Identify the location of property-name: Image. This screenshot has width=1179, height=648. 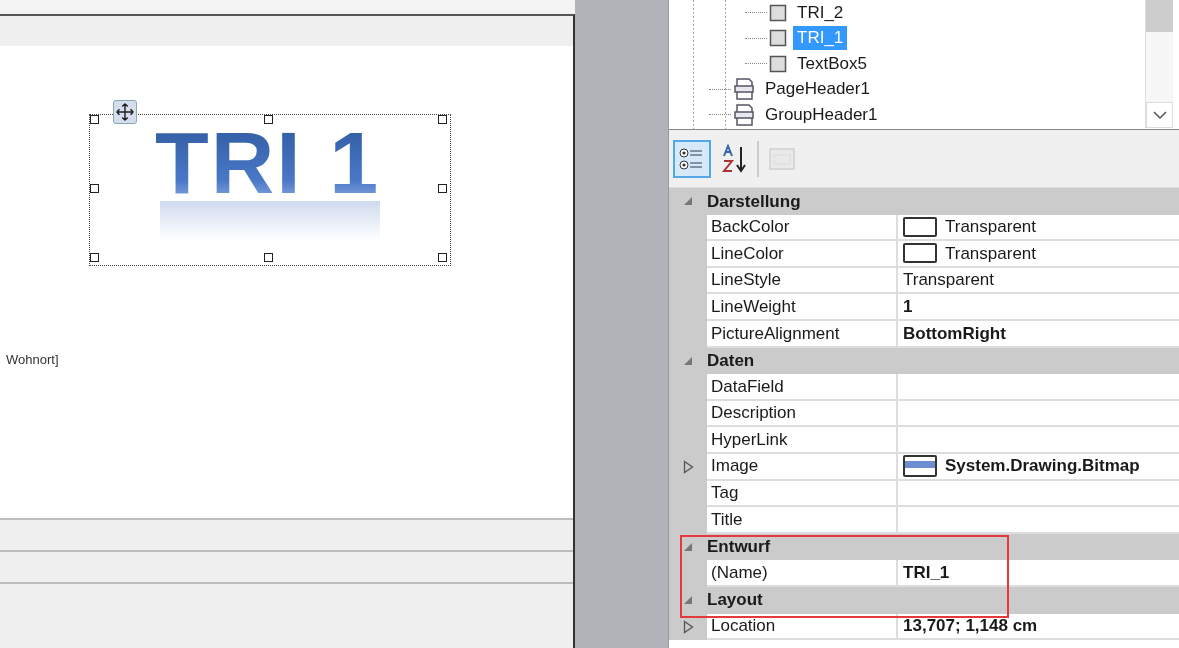
(802, 467).